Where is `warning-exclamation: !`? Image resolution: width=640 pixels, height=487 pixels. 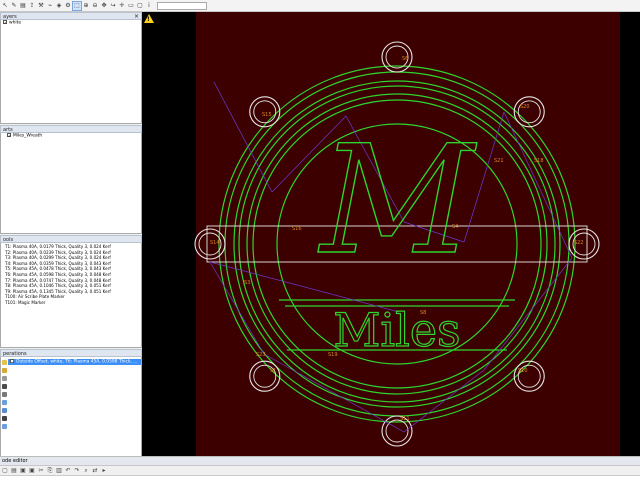
warning-exclamation: ! is located at coordinates (148, 19).